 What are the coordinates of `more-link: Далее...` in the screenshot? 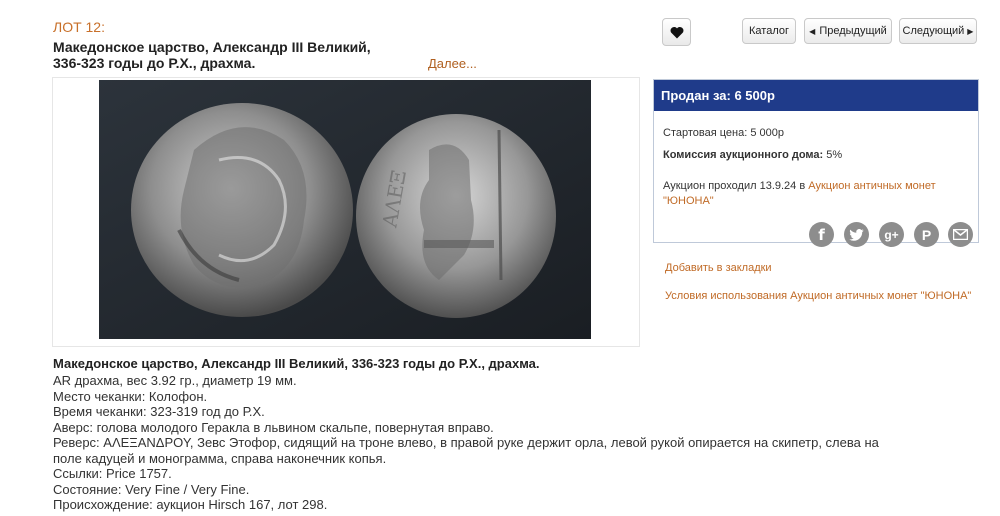 It's located at (452, 63).